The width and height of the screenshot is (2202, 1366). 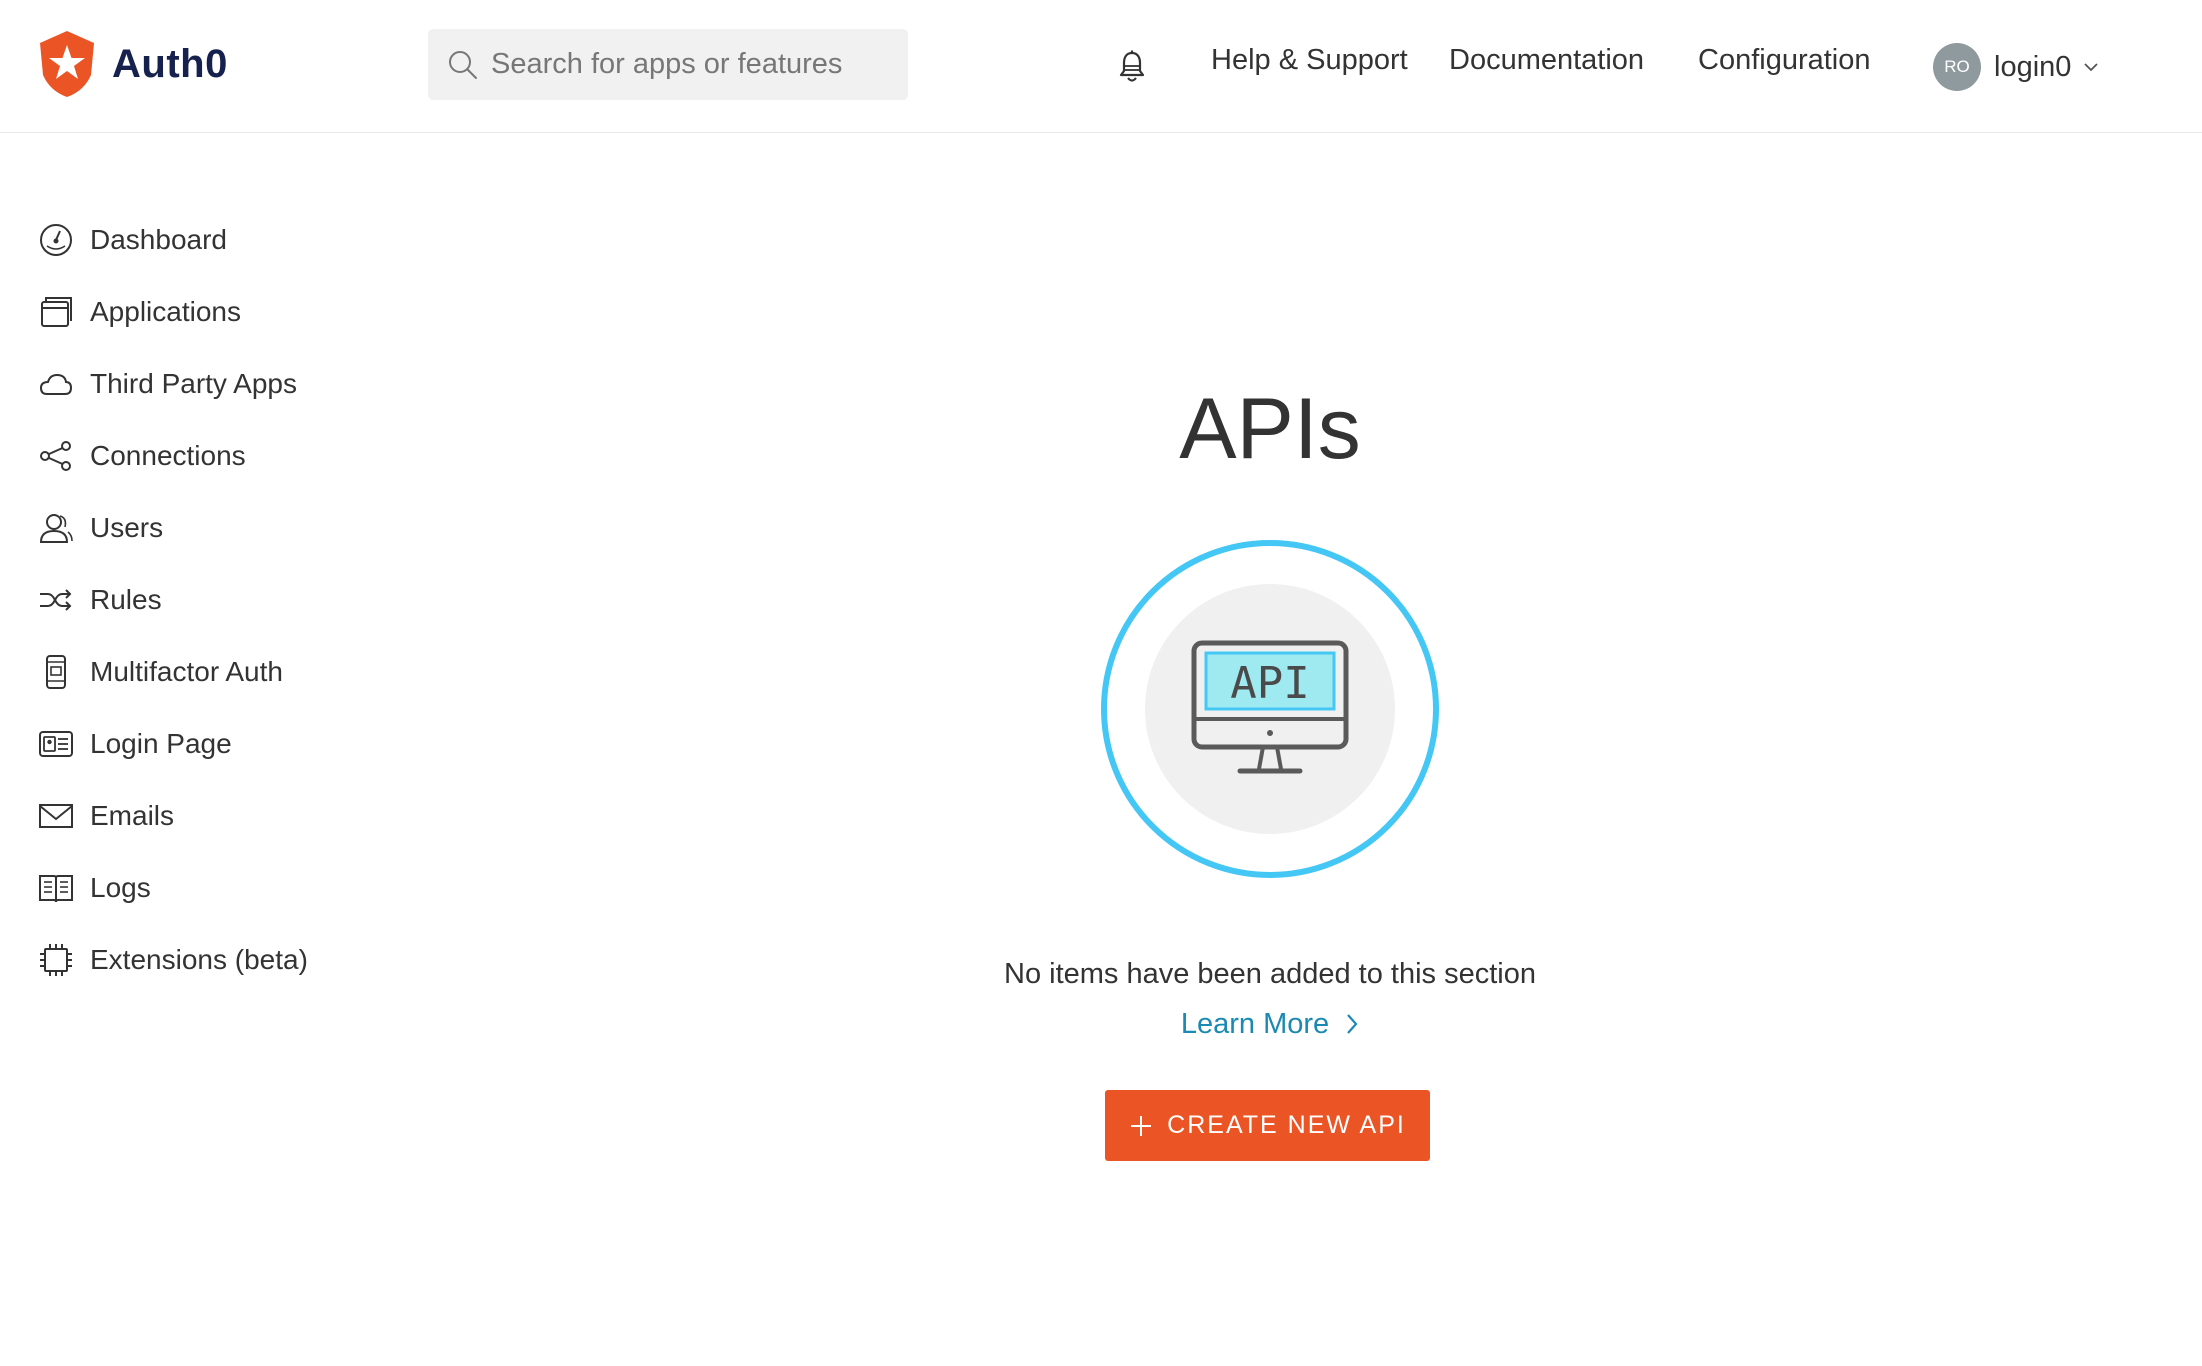 What do you see at coordinates (691, 64) in the screenshot?
I see `search-input` at bounding box center [691, 64].